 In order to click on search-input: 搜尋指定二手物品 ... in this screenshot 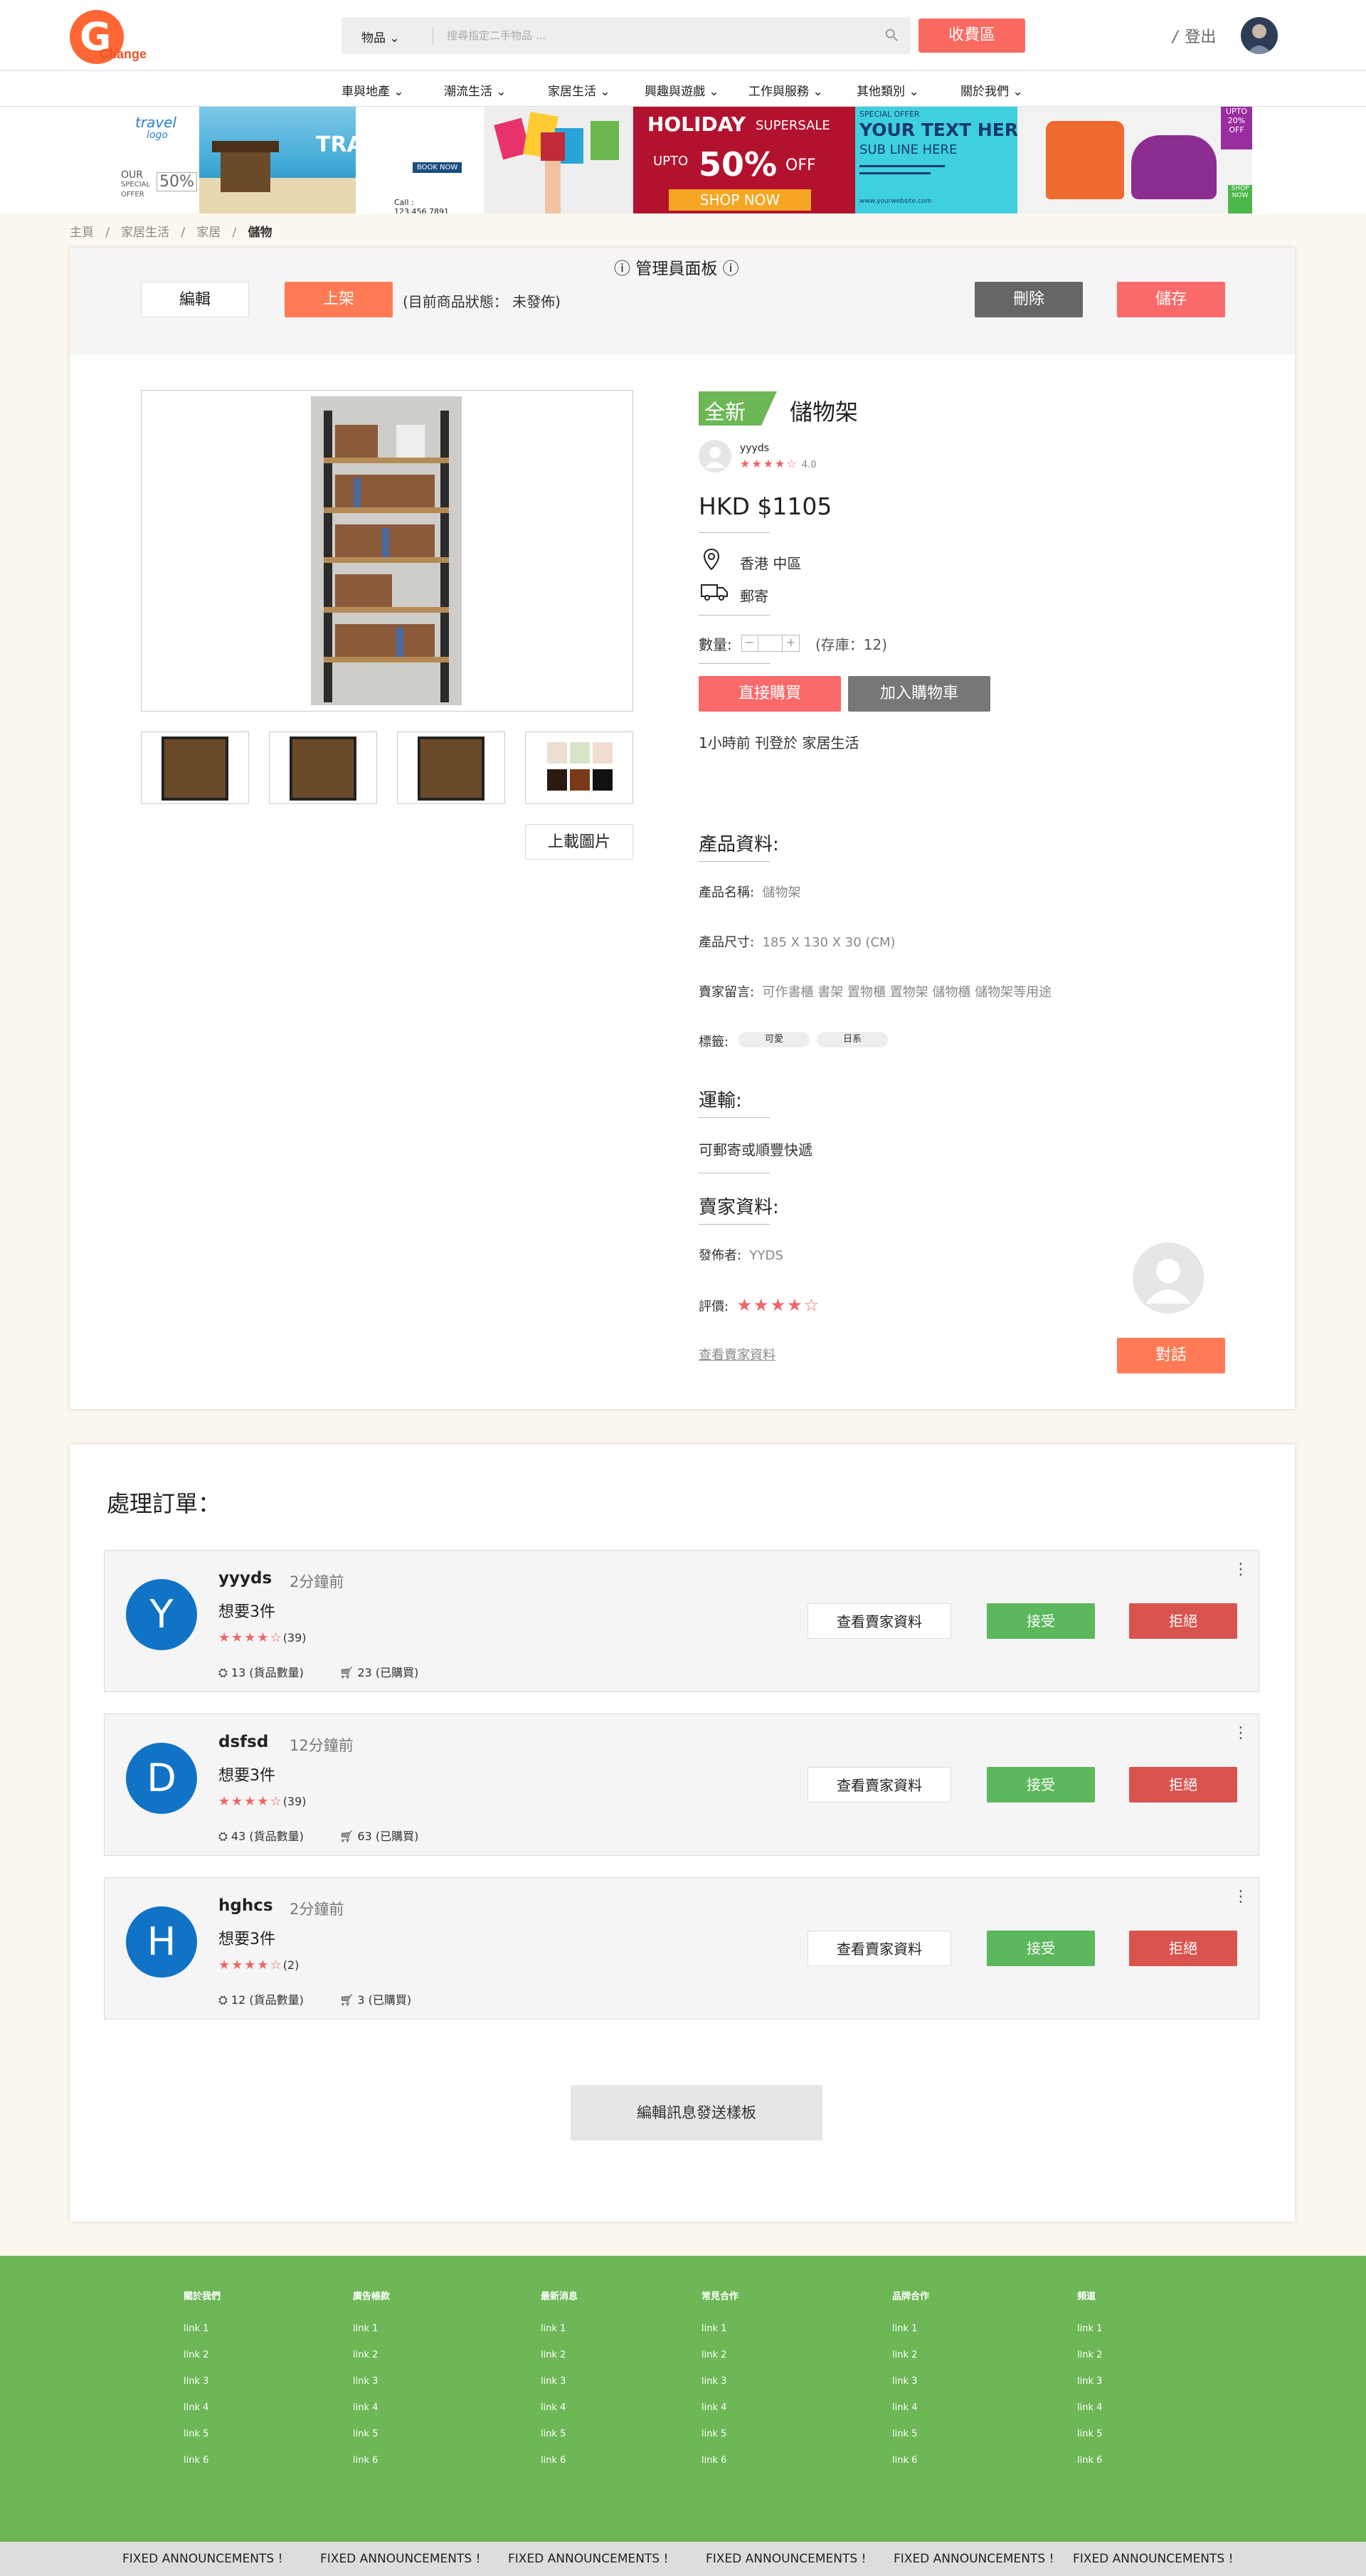, I will do `click(496, 35)`.